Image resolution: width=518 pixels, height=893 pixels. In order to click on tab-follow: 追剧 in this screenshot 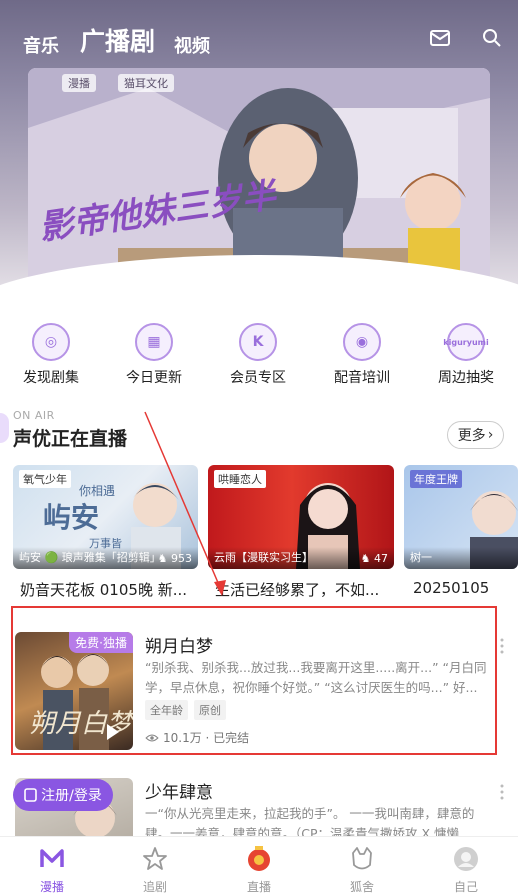, I will do `click(155, 869)`.